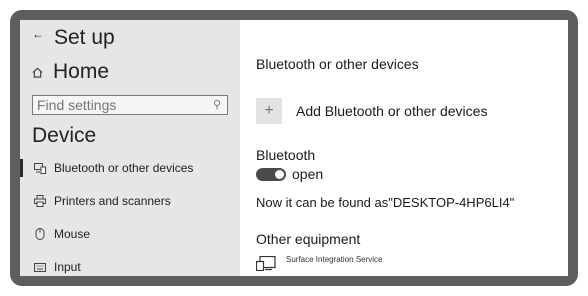  Describe the element at coordinates (40, 168) in the screenshot. I see `bluetooth-devices-icon` at that location.